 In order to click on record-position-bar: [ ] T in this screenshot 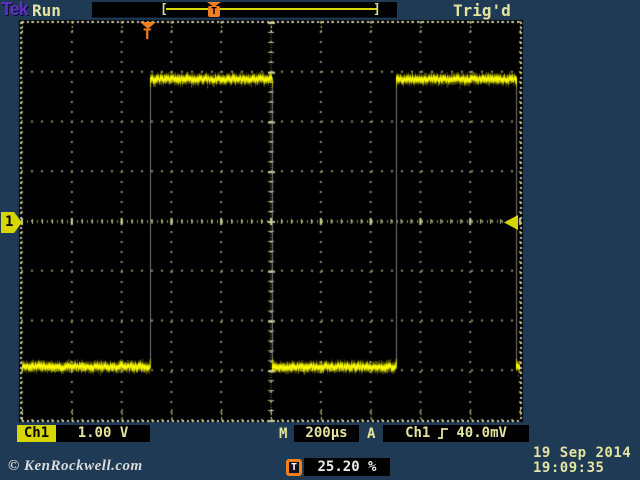, I will do `click(244, 10)`.